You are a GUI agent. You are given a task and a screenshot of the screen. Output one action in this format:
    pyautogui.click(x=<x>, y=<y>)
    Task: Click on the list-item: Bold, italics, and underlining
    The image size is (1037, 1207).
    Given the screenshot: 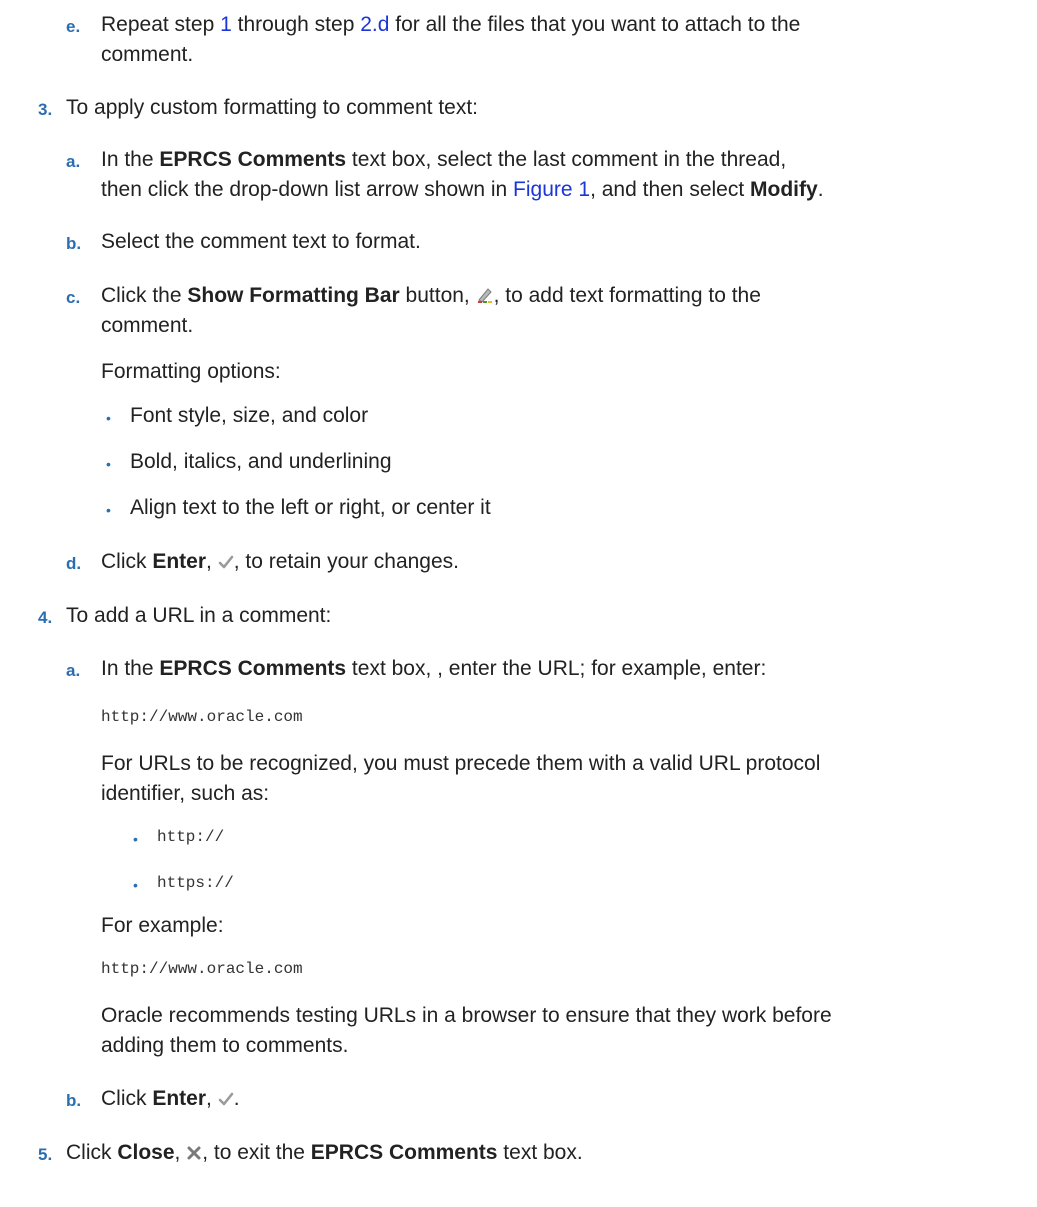 What is the action you would take?
    pyautogui.click(x=261, y=461)
    